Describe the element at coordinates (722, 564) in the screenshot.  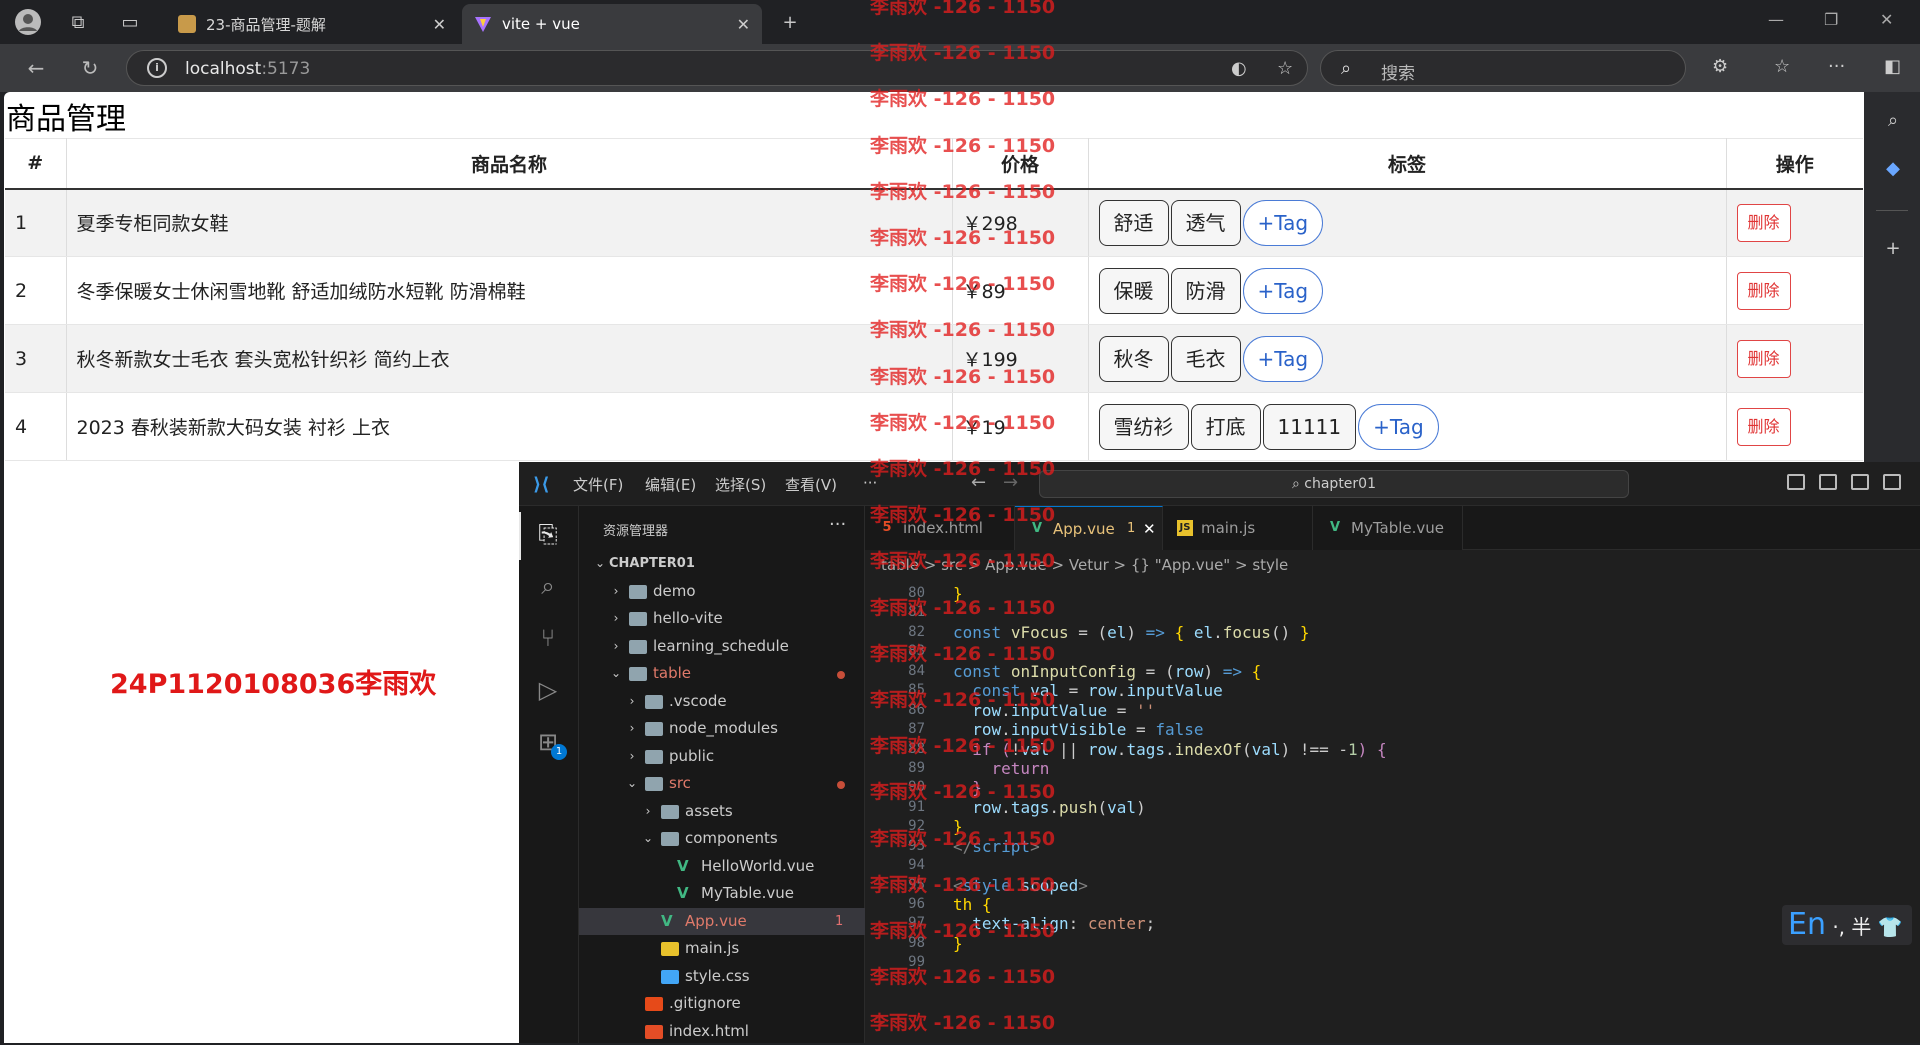
I see `tree-folder: ⌄CHAPTER01` at that location.